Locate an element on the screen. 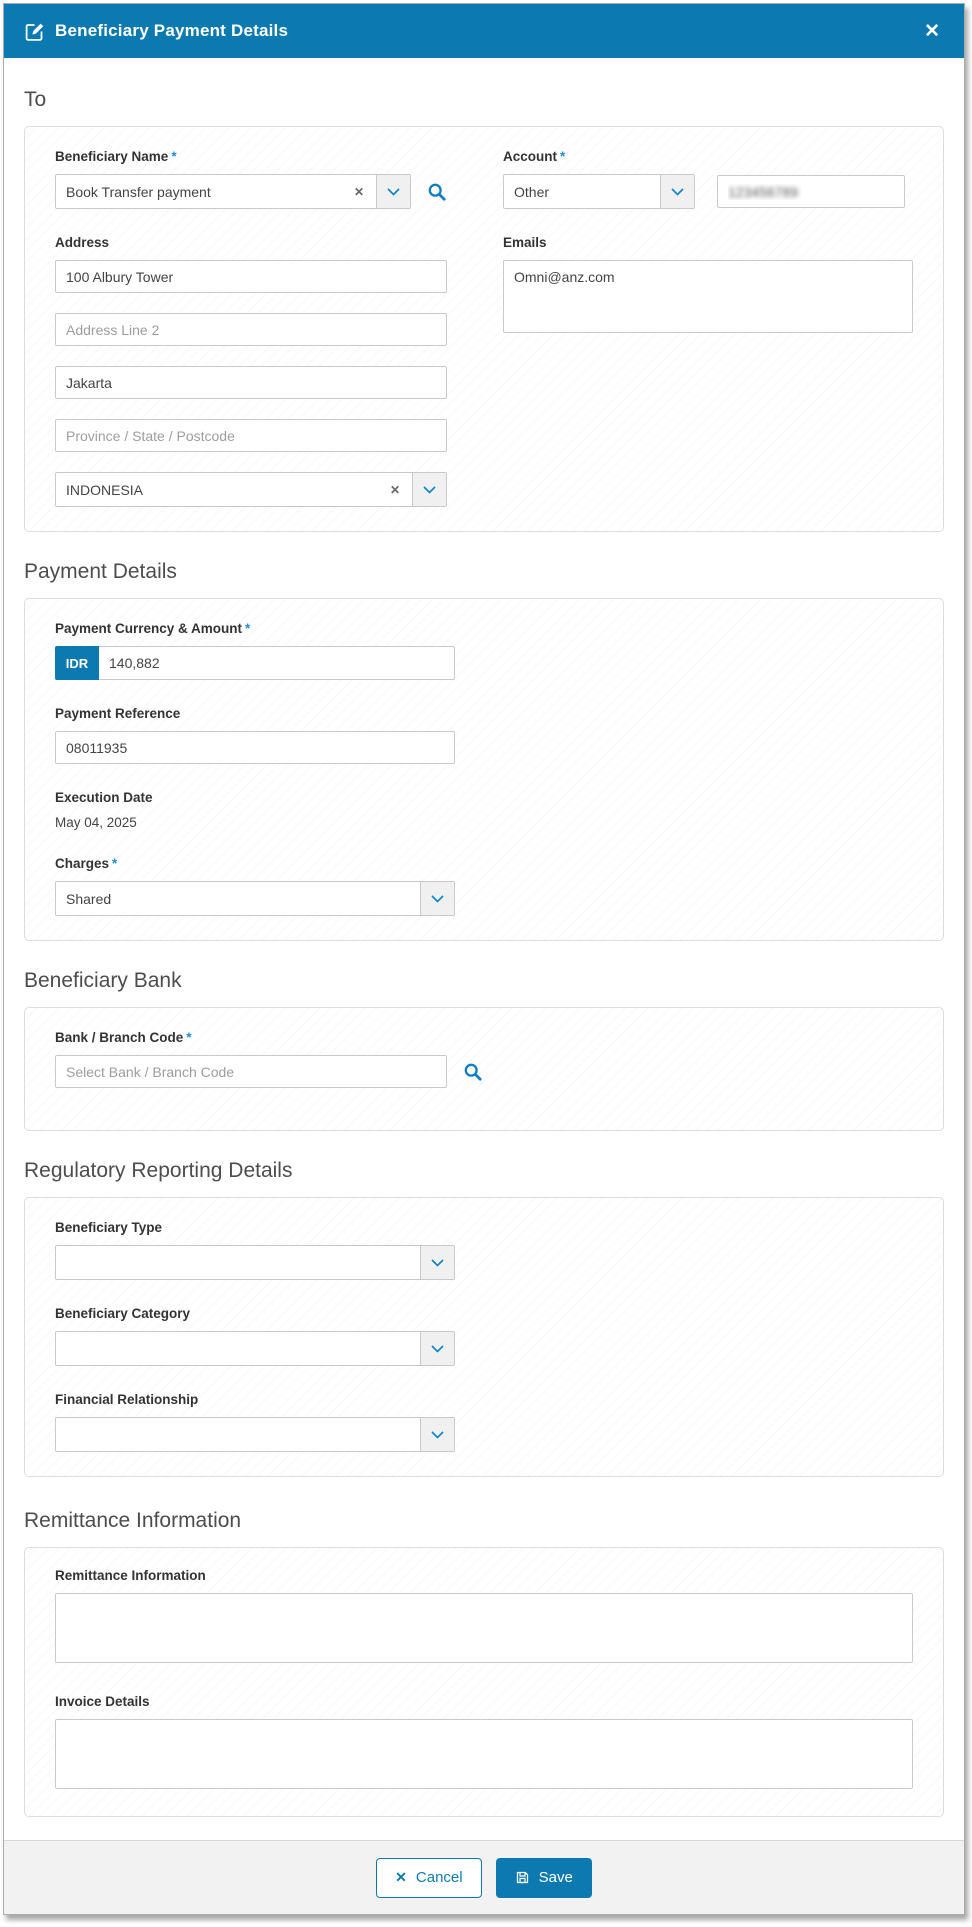 Image resolution: width=972 pixels, height=1927 pixels. account-type-value: Other is located at coordinates (532, 191).